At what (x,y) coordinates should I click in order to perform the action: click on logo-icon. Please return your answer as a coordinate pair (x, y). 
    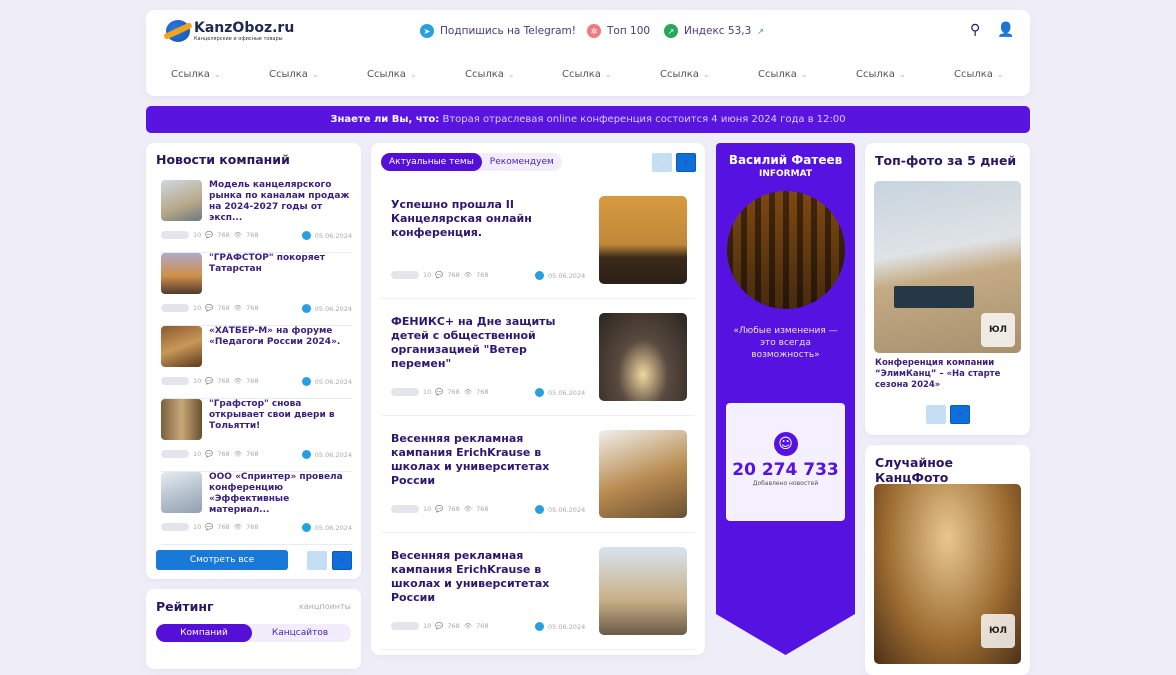
    Looking at the image, I should click on (178, 31).